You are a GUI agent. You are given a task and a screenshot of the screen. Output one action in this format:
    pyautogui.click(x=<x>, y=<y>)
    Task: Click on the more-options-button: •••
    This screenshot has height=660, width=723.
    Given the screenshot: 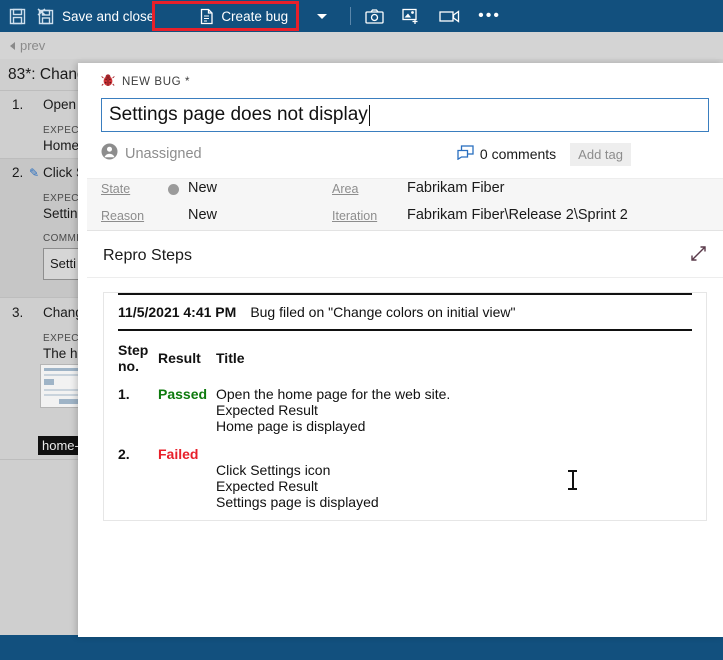 What is the action you would take?
    pyautogui.click(x=489, y=16)
    